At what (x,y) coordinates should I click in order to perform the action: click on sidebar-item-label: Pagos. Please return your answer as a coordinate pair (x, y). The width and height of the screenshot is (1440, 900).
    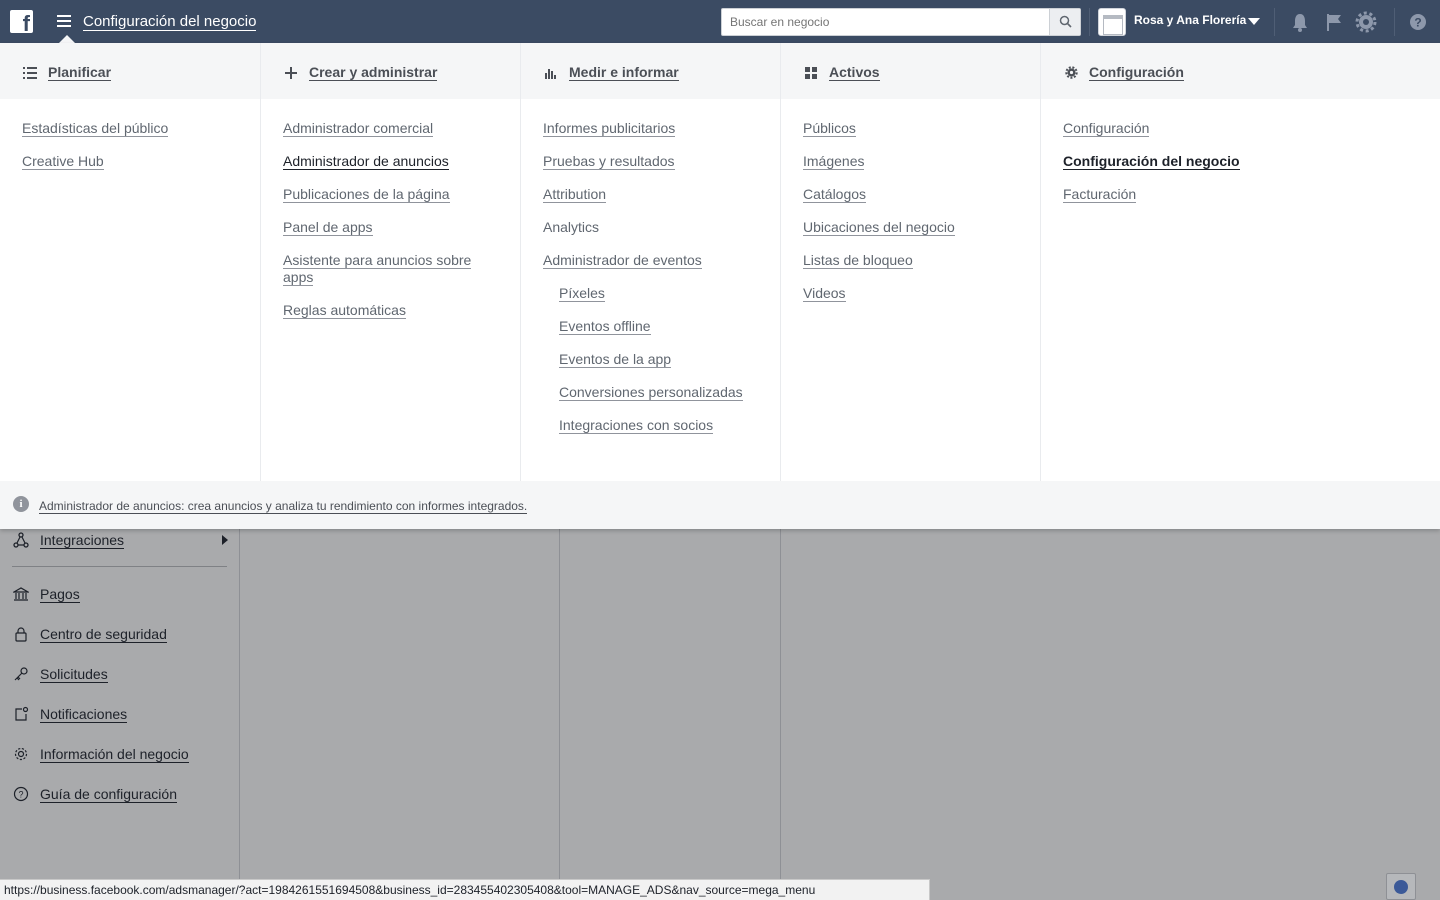
    Looking at the image, I should click on (60, 594).